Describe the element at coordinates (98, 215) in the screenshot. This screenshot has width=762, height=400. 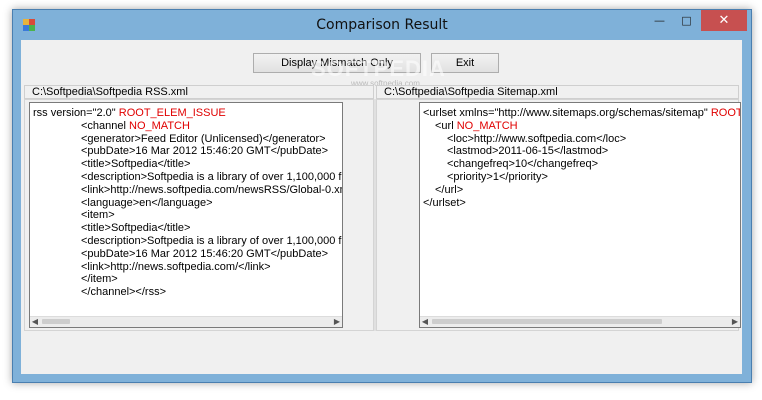
I see `xml-text: <item>` at that location.